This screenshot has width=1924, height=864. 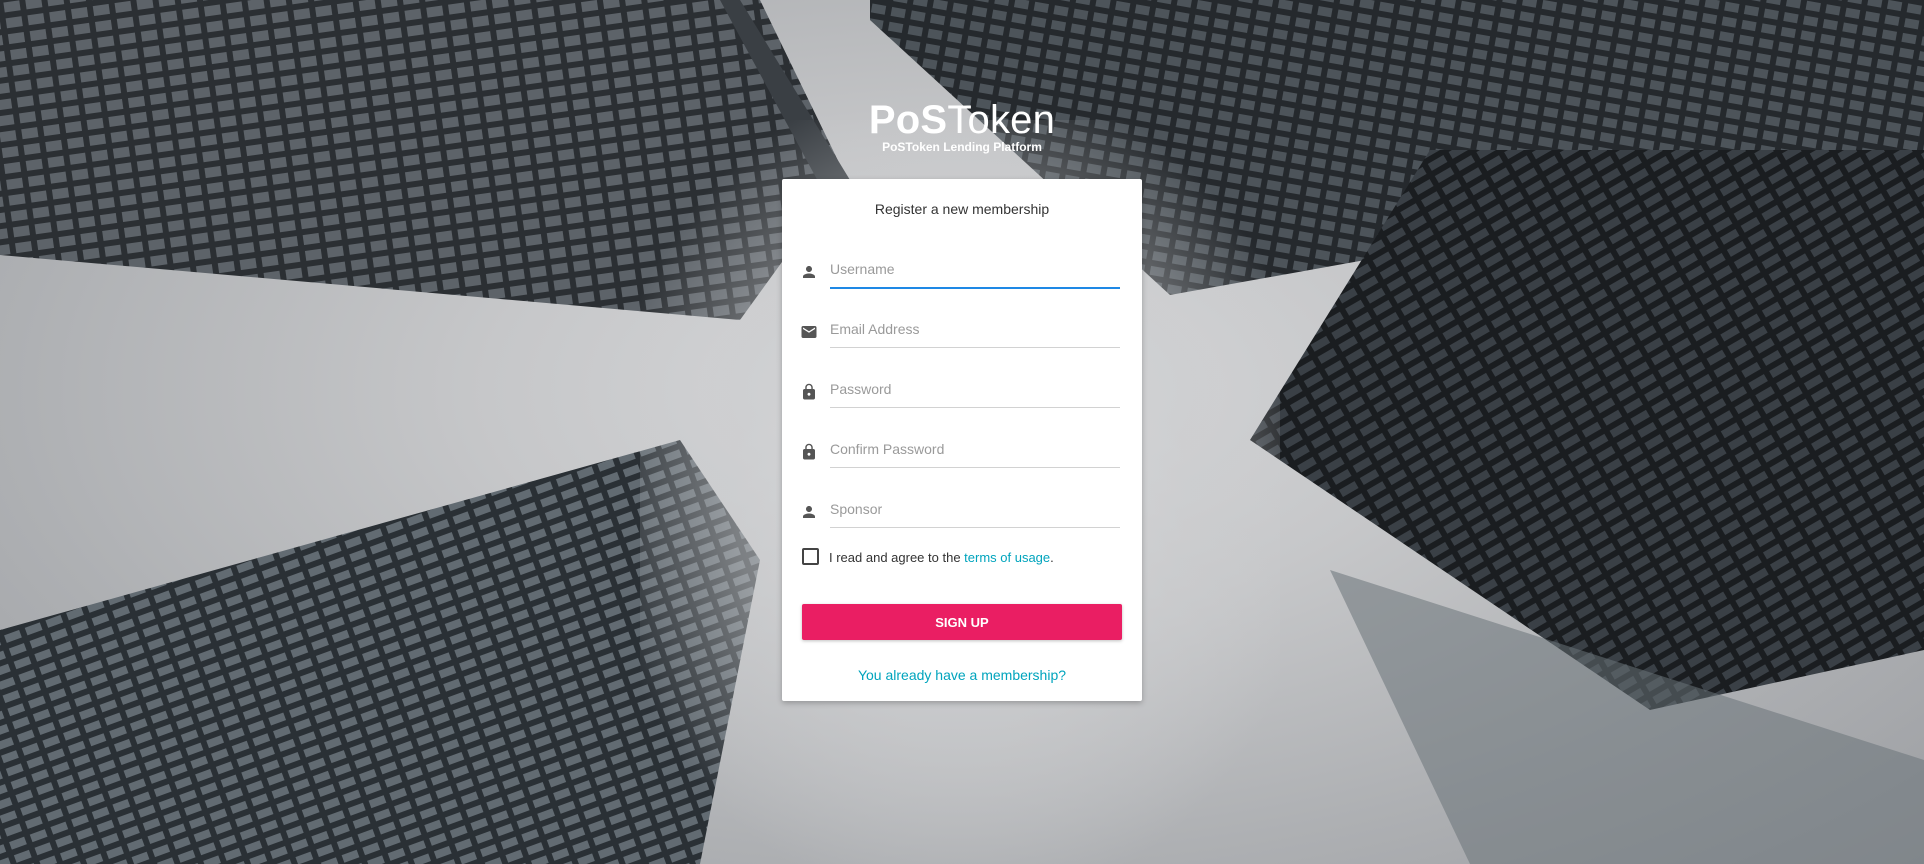 I want to click on brand-header: PoSToken PoSToken Lending Platform, so click(x=962, y=125).